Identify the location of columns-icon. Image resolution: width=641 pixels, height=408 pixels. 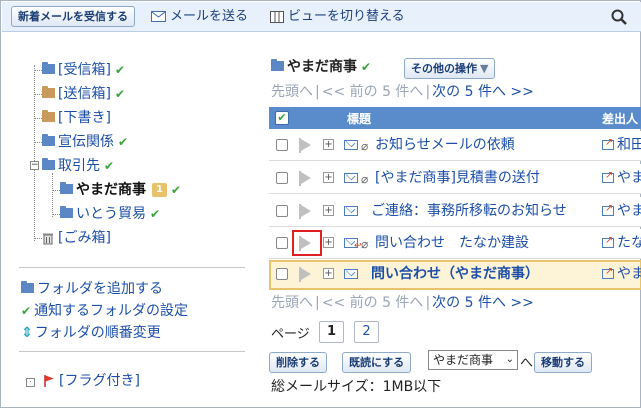
(277, 16).